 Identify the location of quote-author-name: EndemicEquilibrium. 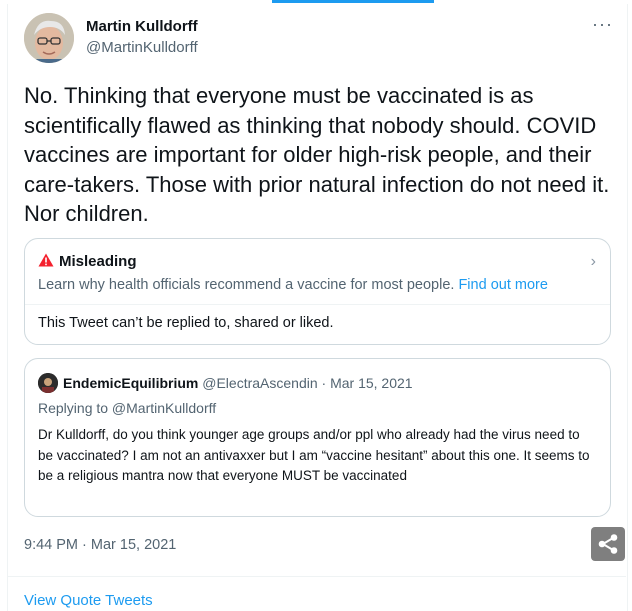
(130, 383).